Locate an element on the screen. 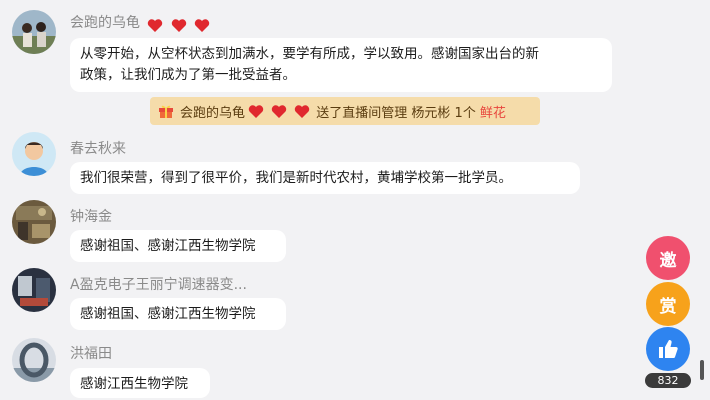 Image resolution: width=710 pixels, height=400 pixels. like-button is located at coordinates (668, 349).